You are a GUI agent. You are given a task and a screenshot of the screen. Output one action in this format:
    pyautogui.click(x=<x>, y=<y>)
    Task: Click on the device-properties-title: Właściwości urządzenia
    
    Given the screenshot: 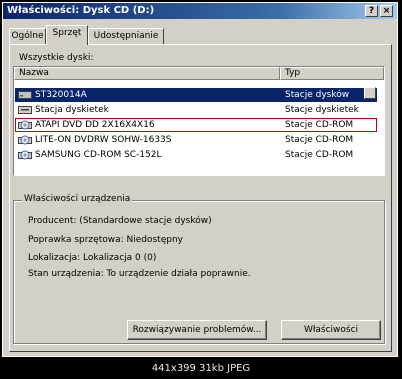 What is the action you would take?
    pyautogui.click(x=77, y=199)
    